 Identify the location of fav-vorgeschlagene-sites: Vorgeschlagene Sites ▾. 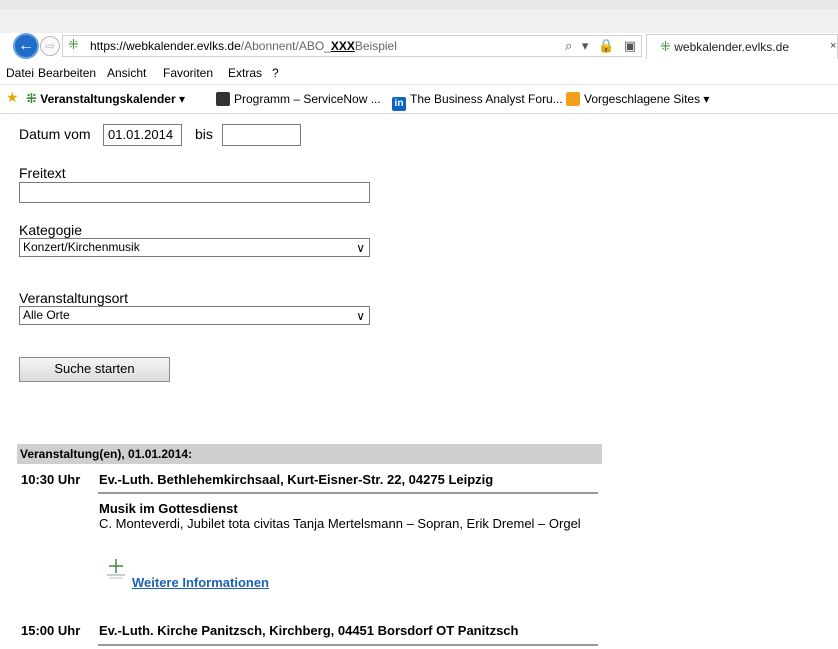
(637, 99).